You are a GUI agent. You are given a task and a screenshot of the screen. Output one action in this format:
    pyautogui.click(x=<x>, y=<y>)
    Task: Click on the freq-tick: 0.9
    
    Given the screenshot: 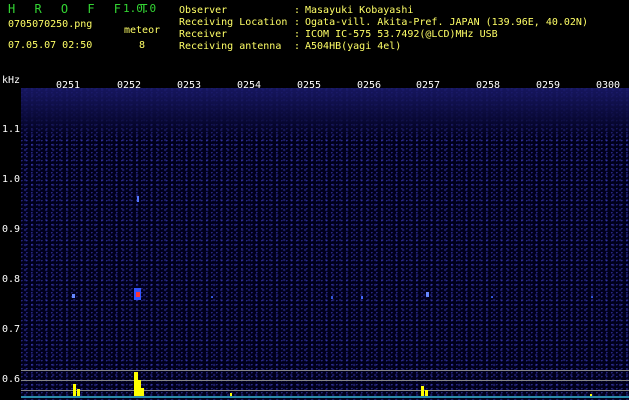 What is the action you would take?
    pyautogui.click(x=11, y=229)
    